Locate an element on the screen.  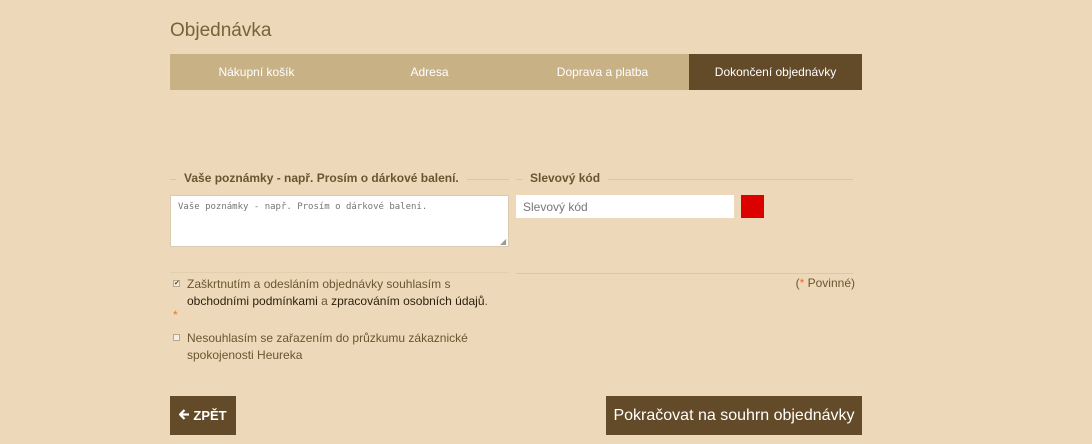
divider-left is located at coordinates (339, 272).